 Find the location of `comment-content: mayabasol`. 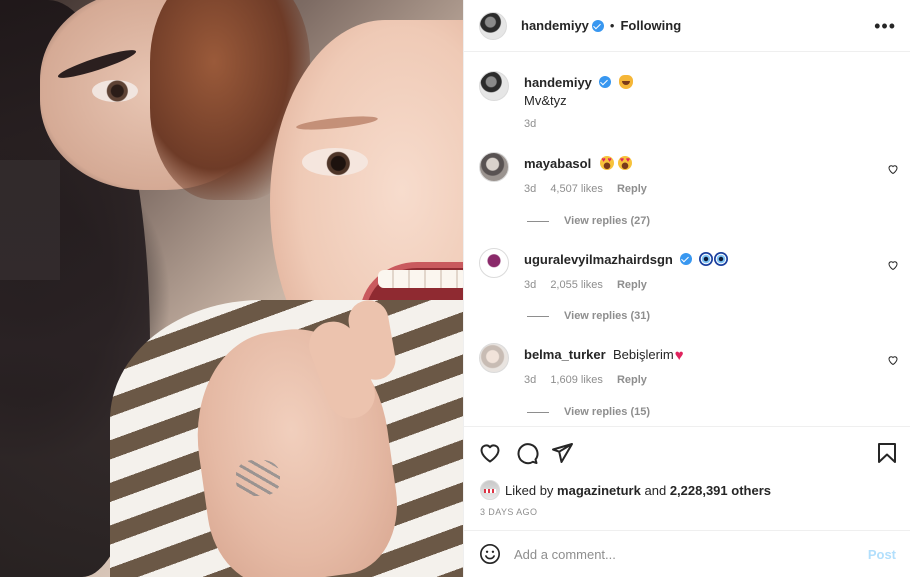

comment-content: mayabasol is located at coordinates (699, 164).